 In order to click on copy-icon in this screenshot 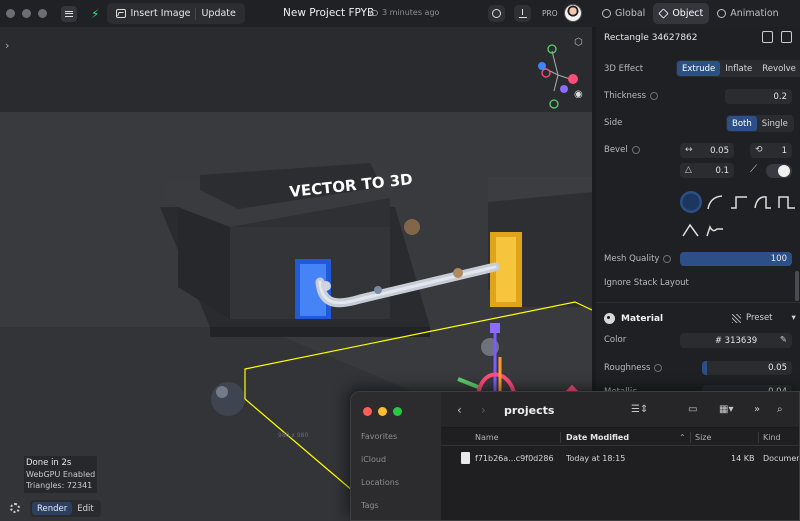, I will do `click(767, 37)`.